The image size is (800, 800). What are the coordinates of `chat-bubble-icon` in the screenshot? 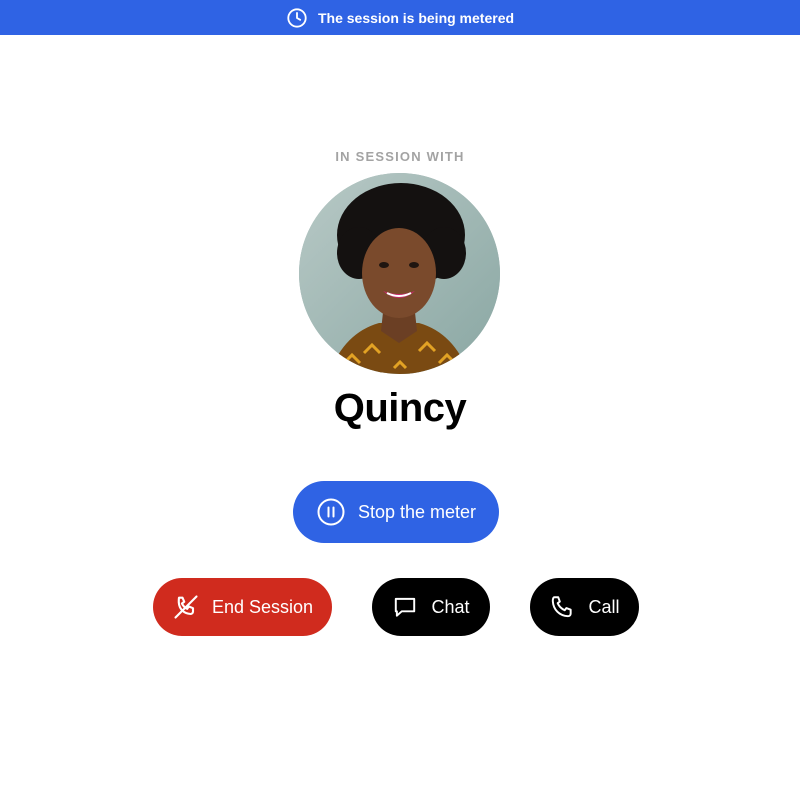 It's located at (405, 607).